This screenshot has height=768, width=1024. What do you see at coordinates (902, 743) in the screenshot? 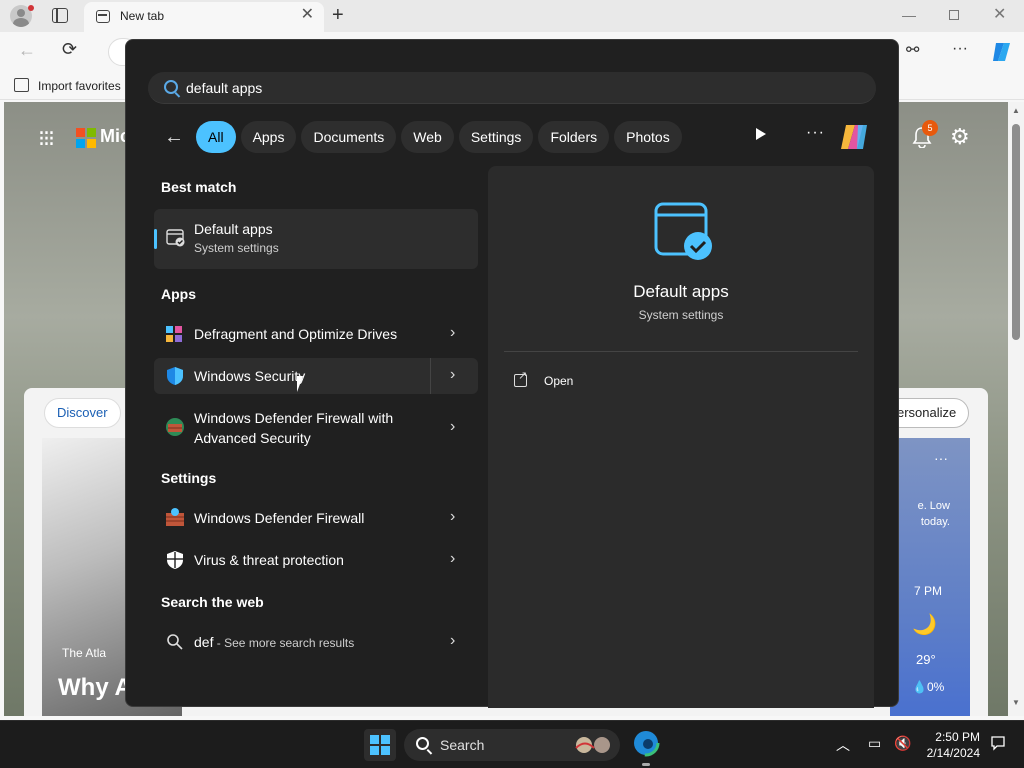
I see `volume-muted-icon: 🔇` at bounding box center [902, 743].